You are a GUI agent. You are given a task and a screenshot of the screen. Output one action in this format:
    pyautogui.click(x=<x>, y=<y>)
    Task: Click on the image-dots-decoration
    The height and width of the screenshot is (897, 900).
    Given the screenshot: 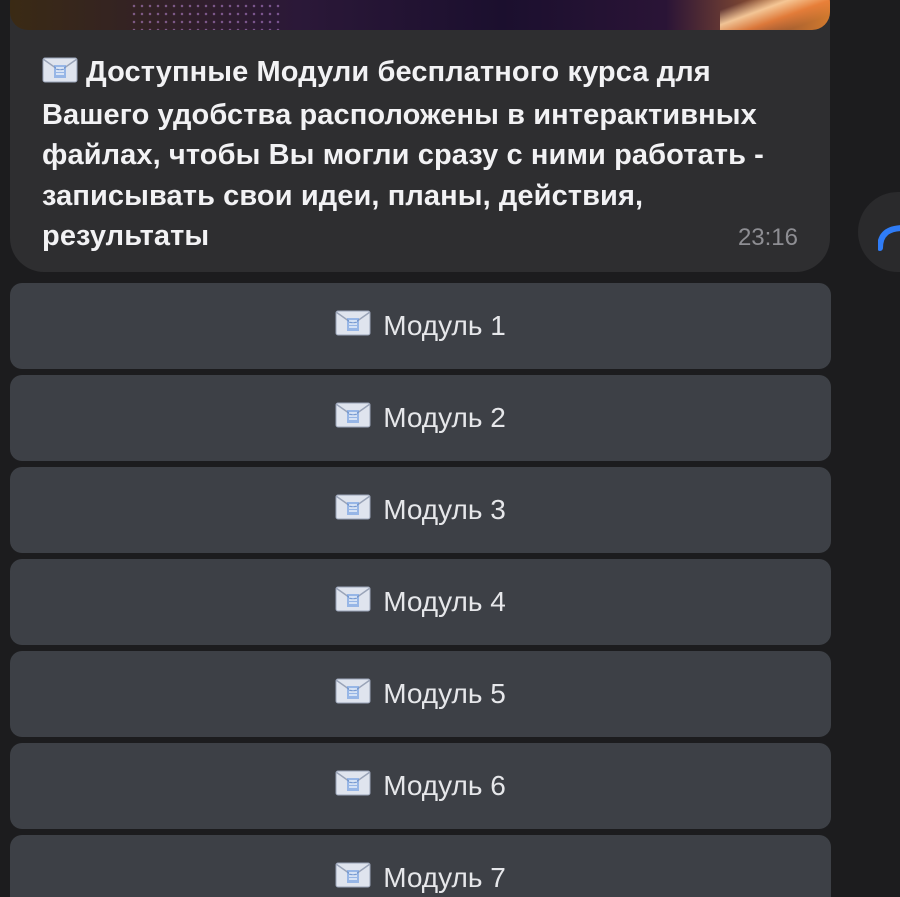 What is the action you would take?
    pyautogui.click(x=205, y=15)
    